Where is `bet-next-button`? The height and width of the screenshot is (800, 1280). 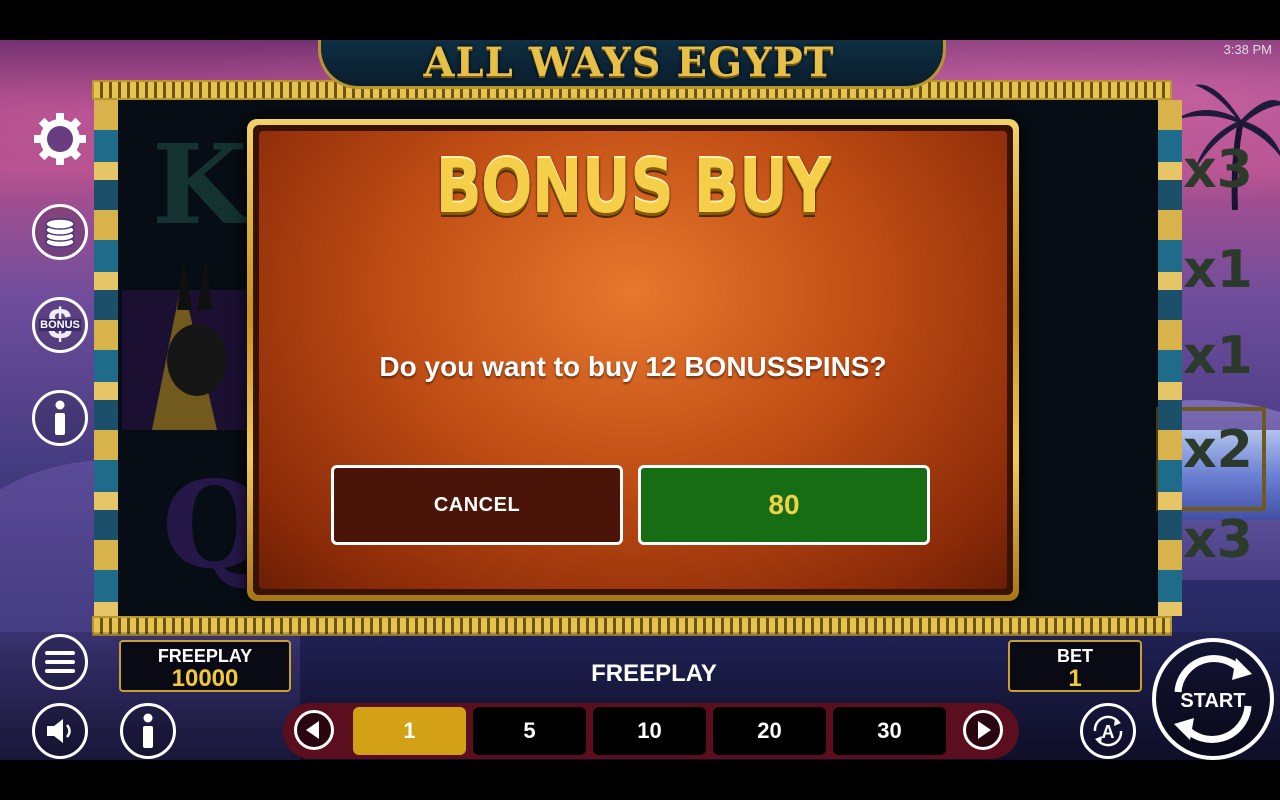 bet-next-button is located at coordinates (983, 730).